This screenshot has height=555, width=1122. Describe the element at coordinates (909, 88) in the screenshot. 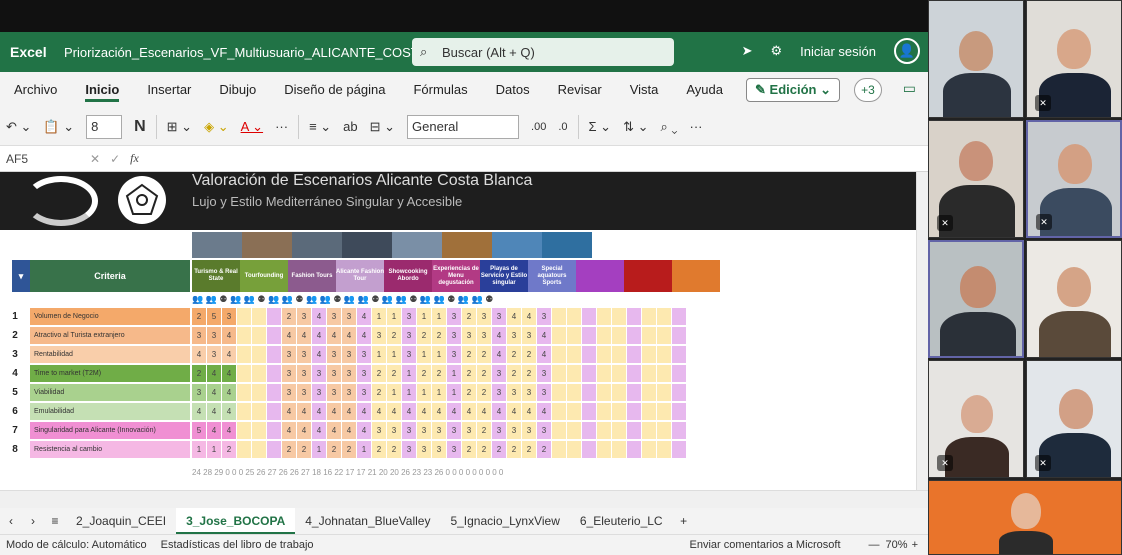

I see `comment-icon: ▭` at that location.